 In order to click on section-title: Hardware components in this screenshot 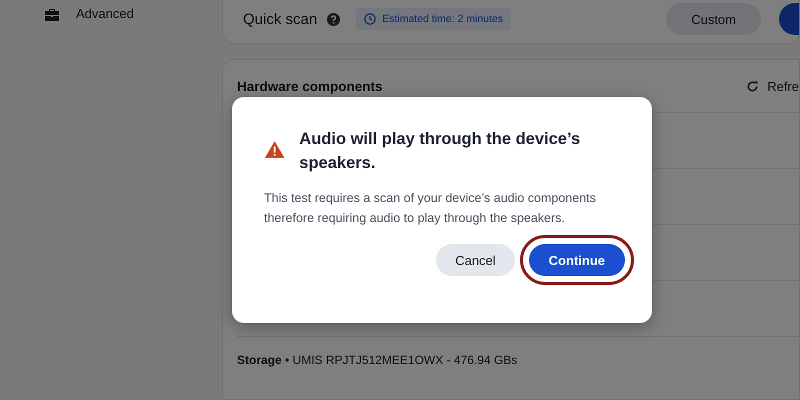, I will do `click(310, 86)`.